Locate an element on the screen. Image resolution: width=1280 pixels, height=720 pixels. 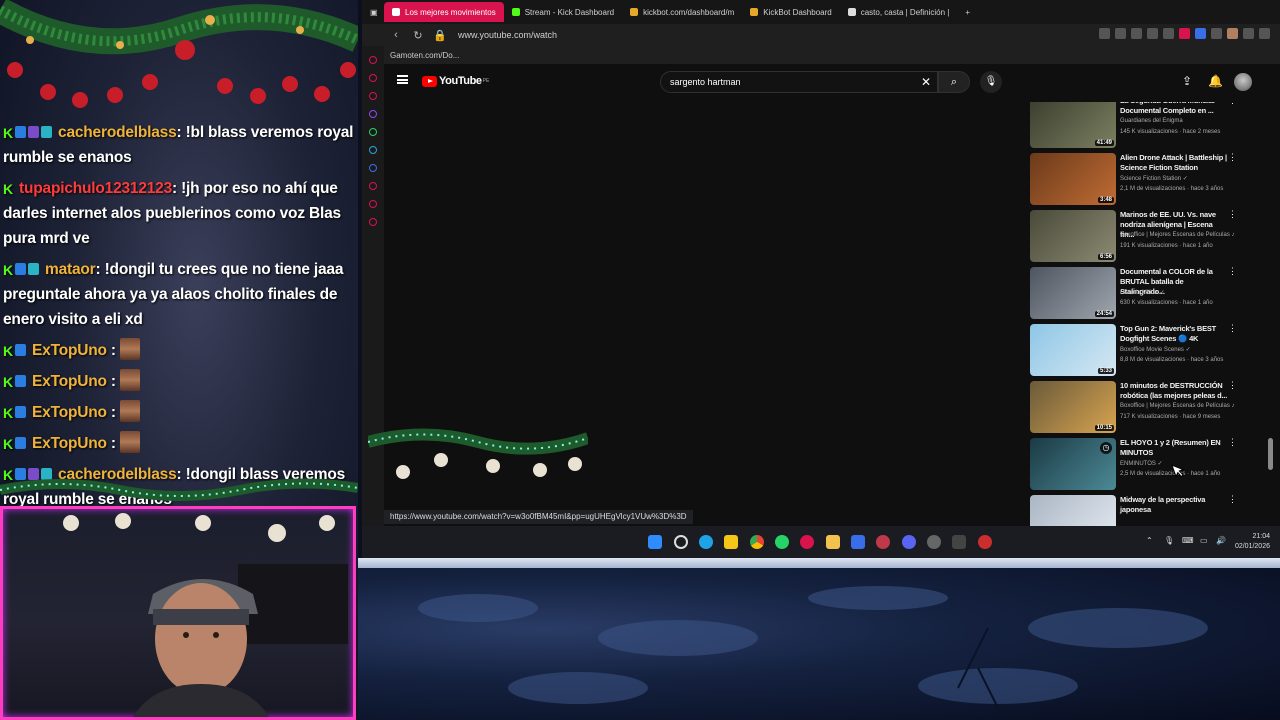
tab-kick-dashboard: Stream - Kick Dashboard is located at coordinates (563, 12).